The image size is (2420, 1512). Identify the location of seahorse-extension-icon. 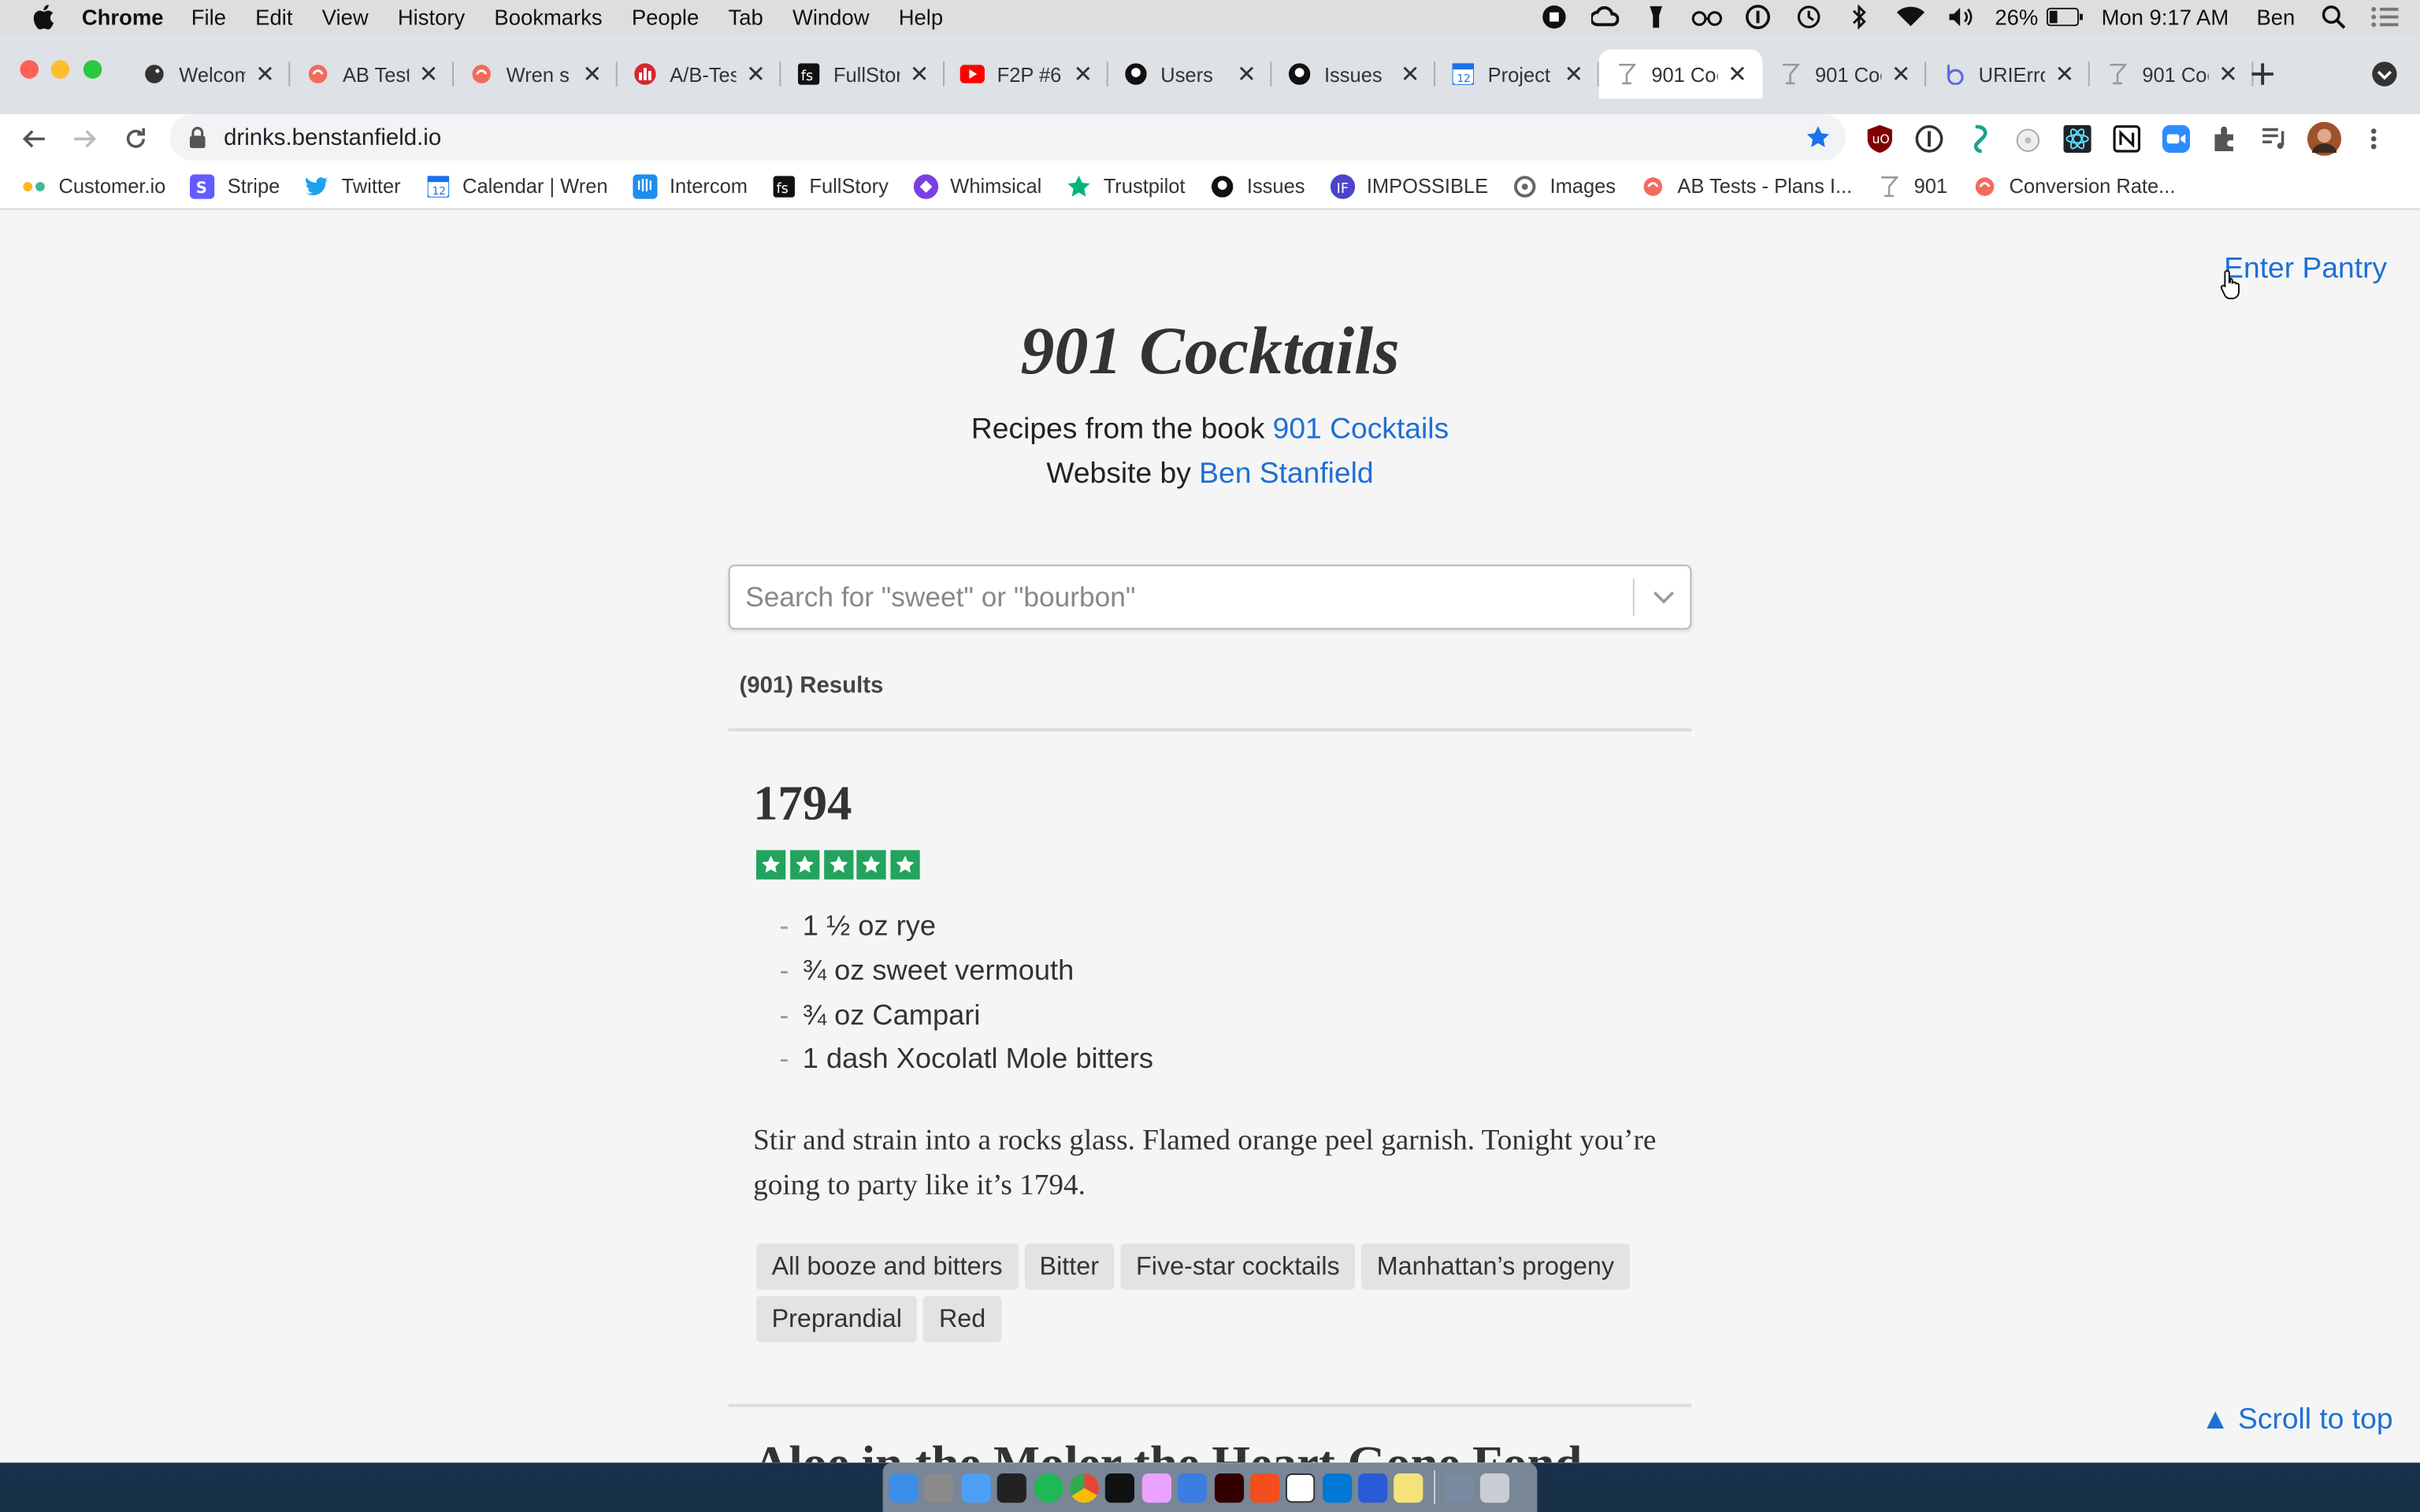
(1979, 139).